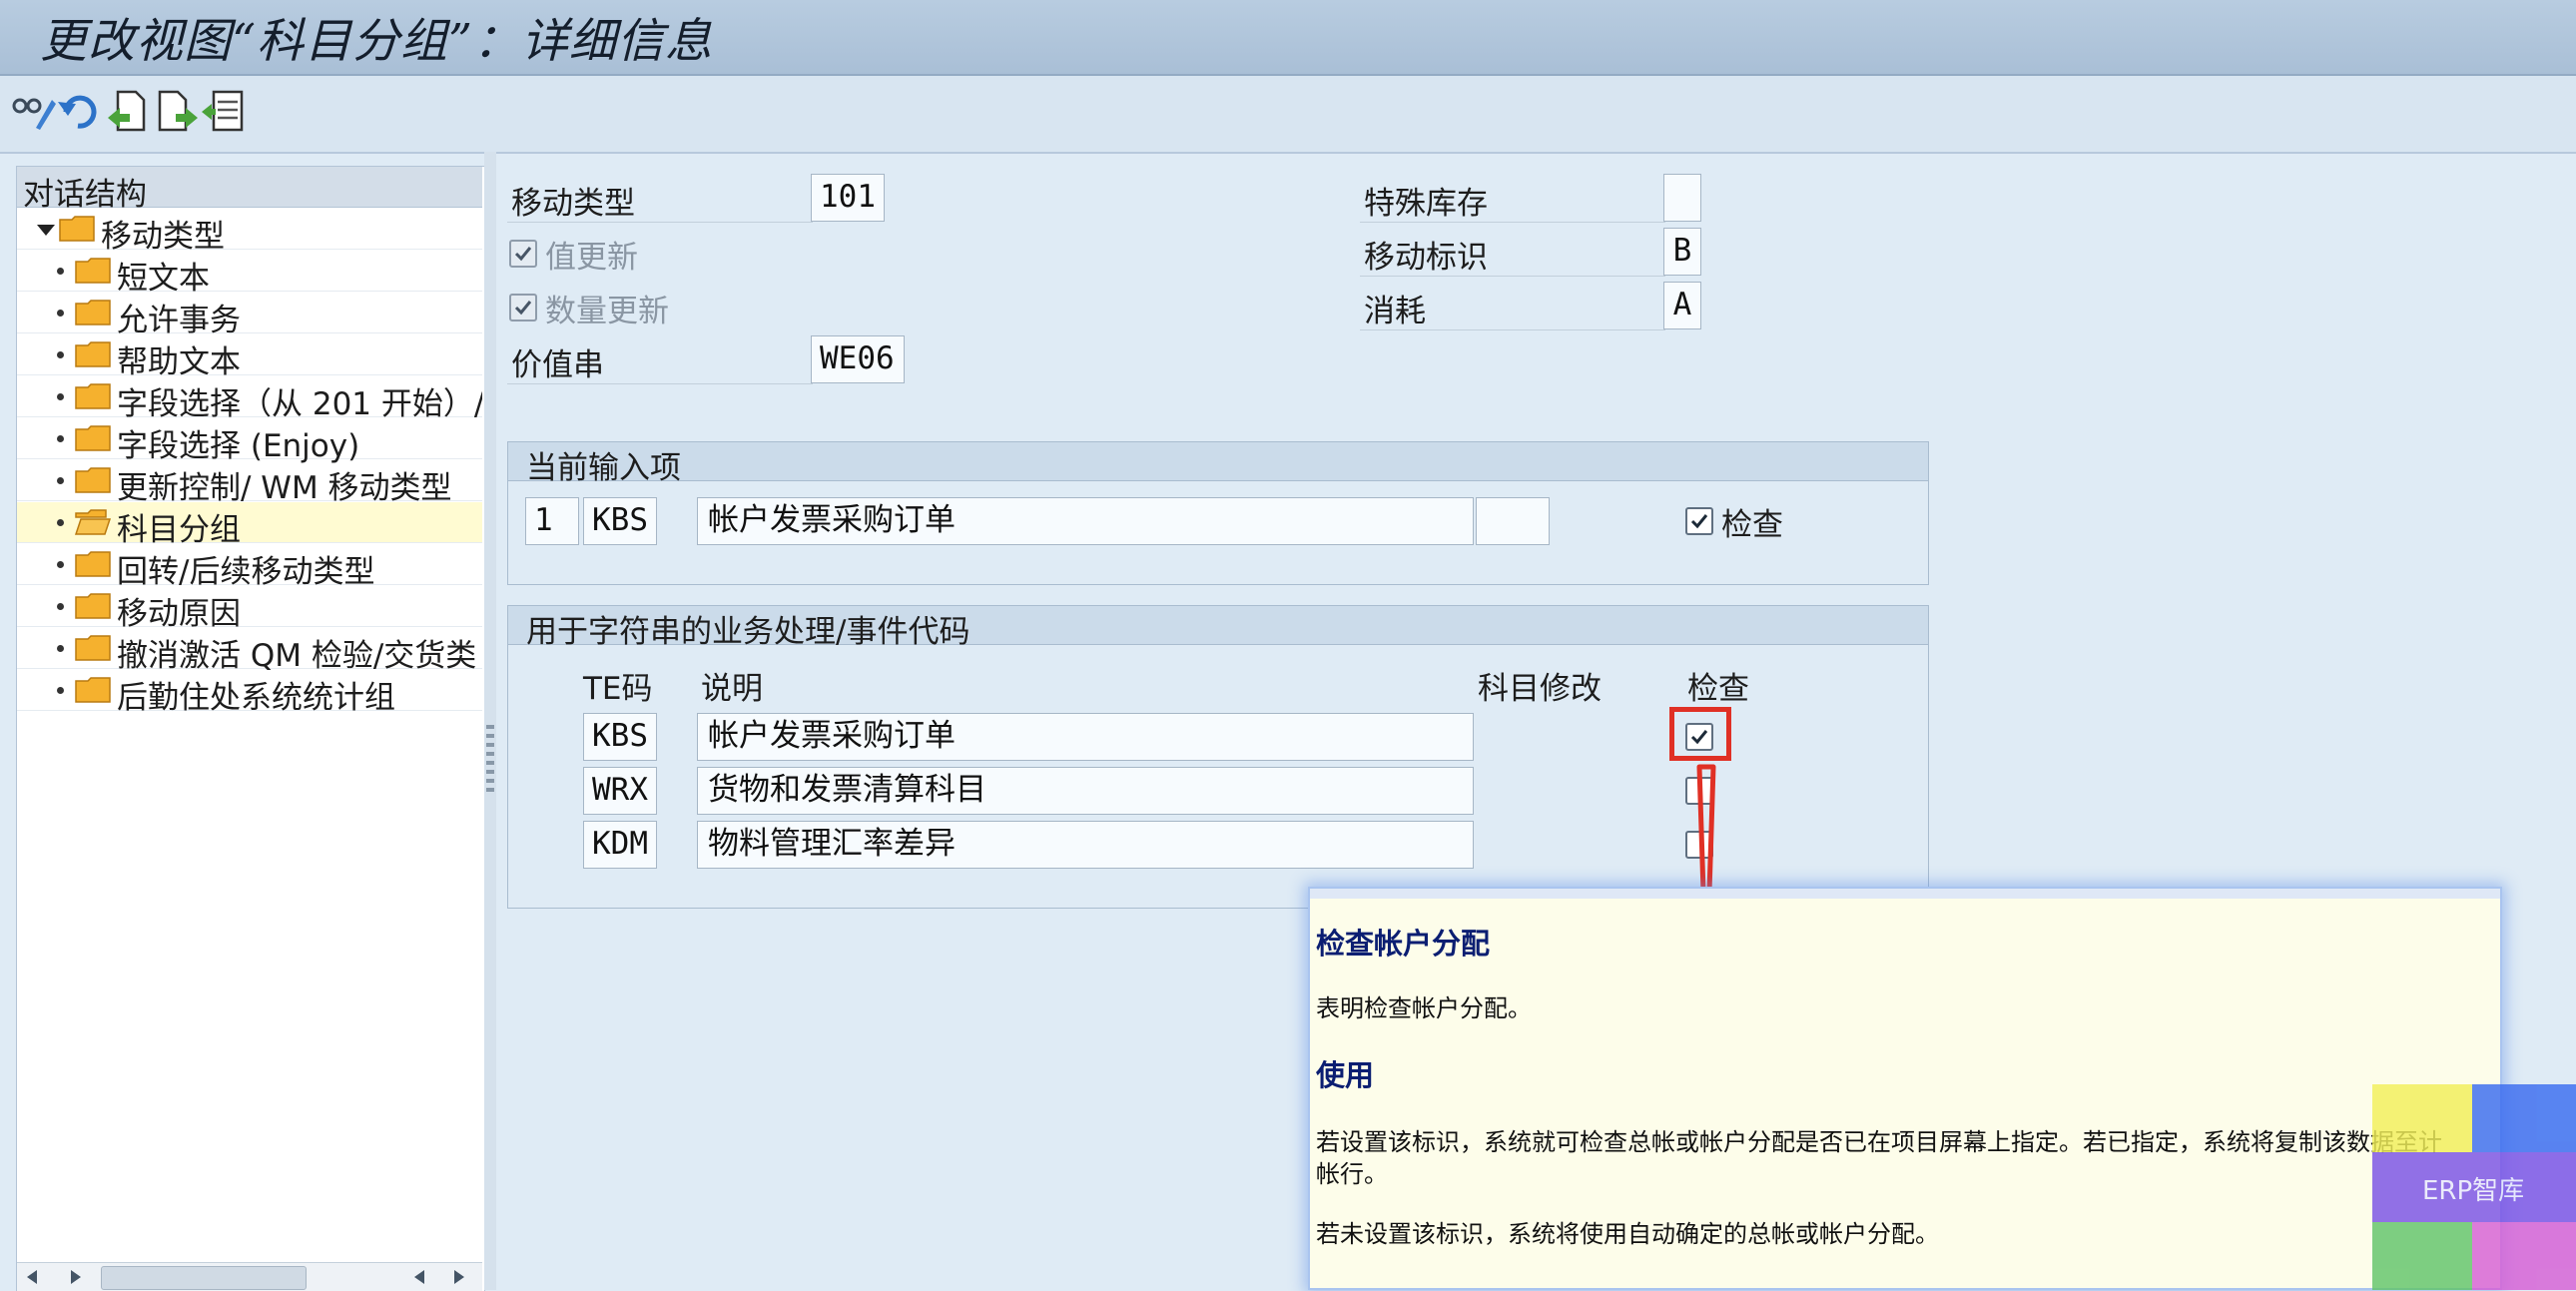 This screenshot has height=1291, width=2576. Describe the element at coordinates (249, 274) in the screenshot. I see `tree-item: 短文本` at that location.